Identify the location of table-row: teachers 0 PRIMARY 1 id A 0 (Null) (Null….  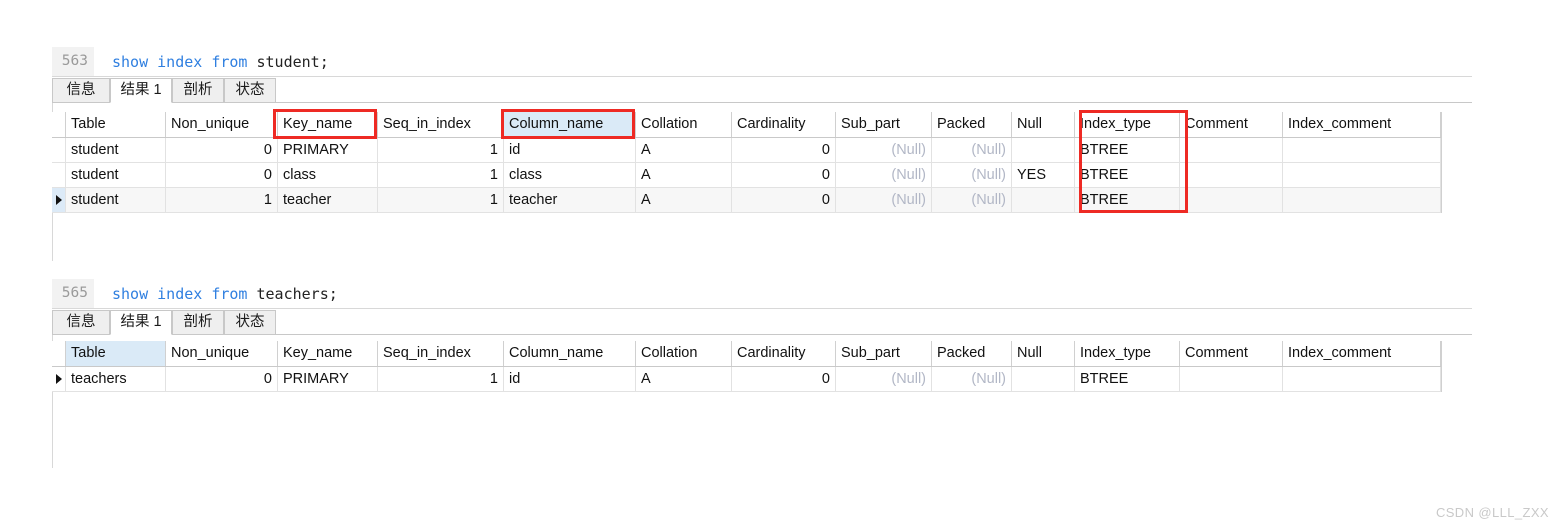
(746, 379).